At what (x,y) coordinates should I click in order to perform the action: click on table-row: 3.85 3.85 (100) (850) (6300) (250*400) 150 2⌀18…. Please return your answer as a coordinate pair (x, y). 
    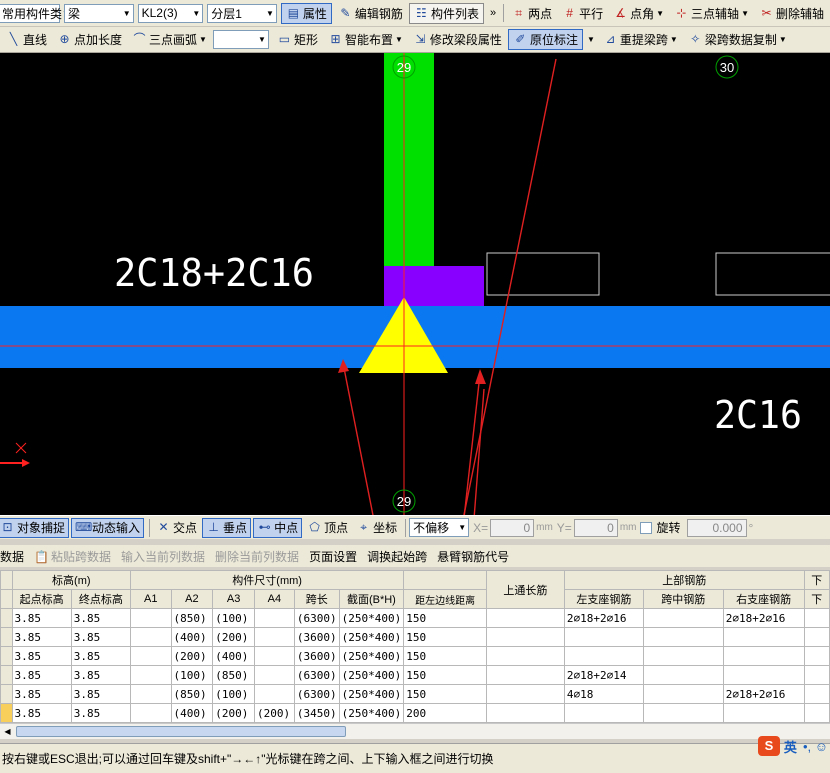
    Looking at the image, I should click on (415, 675).